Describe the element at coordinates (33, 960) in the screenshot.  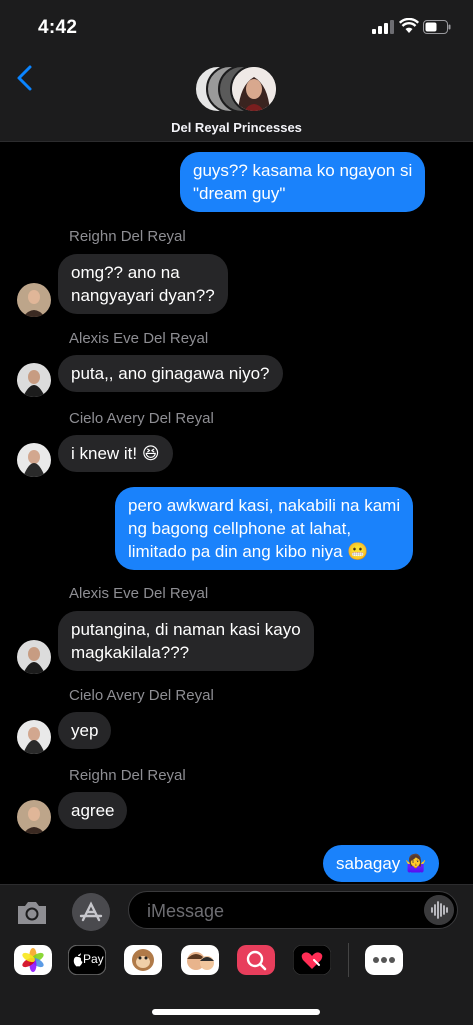
I see `photos-app-icon` at that location.